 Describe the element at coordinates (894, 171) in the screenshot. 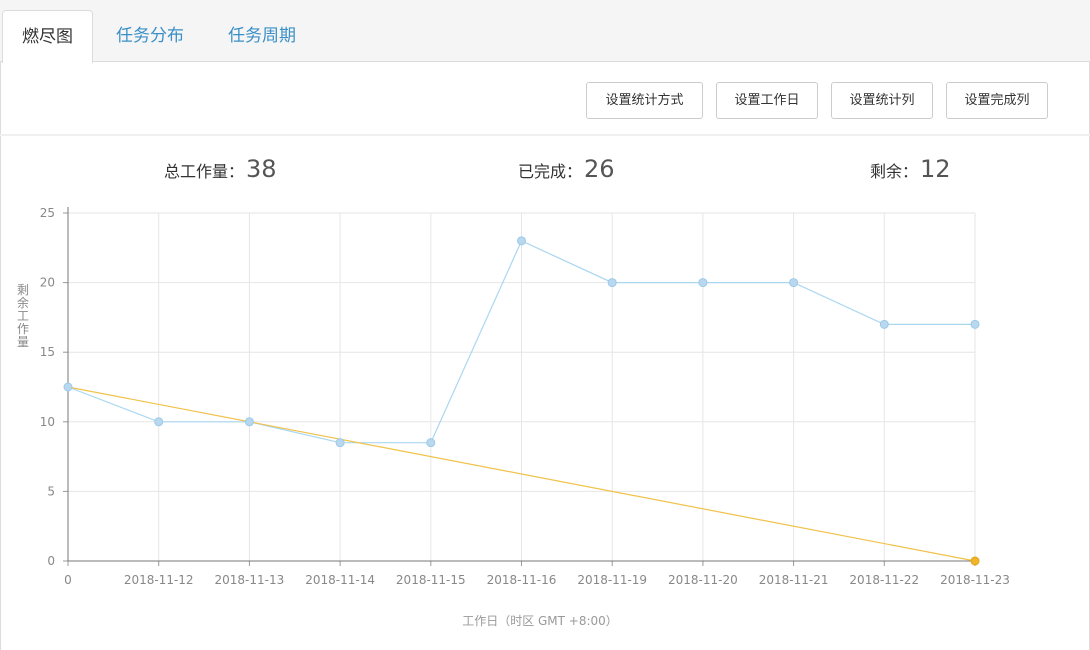

I see `remaining-label: 剩余：` at that location.